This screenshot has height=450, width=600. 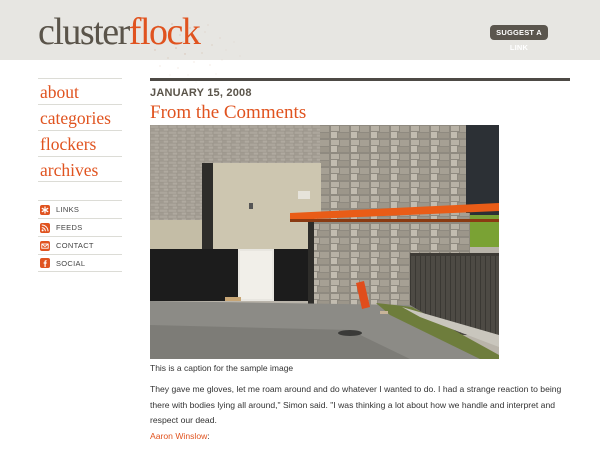 I want to click on post-title: From the Comments, so click(x=360, y=113).